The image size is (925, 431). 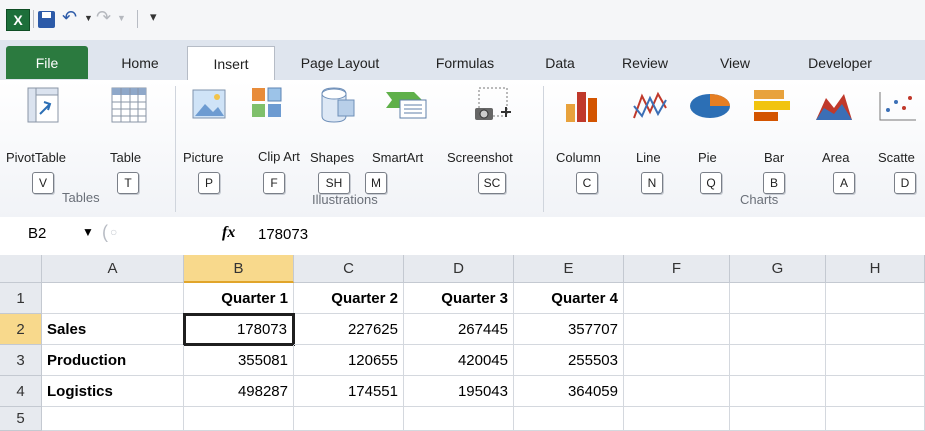 What do you see at coordinates (140, 63) in the screenshot?
I see `tab-home: Home` at bounding box center [140, 63].